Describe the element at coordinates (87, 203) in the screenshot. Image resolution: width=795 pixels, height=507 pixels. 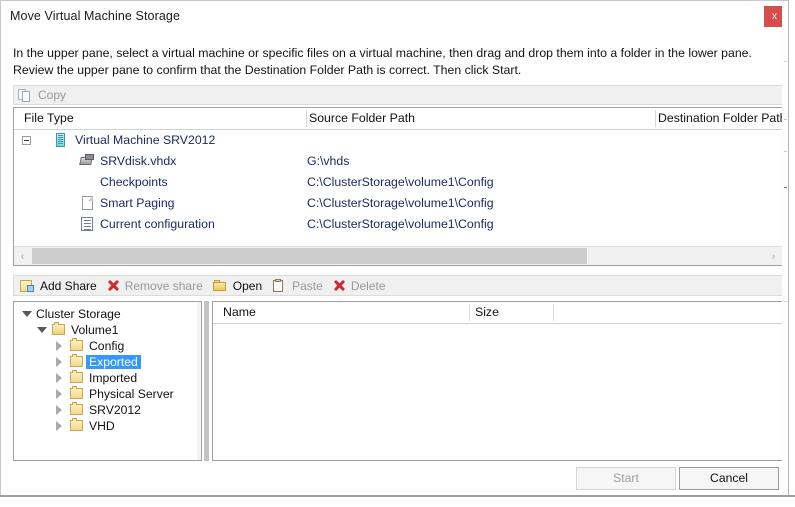
I see `page-icon` at that location.